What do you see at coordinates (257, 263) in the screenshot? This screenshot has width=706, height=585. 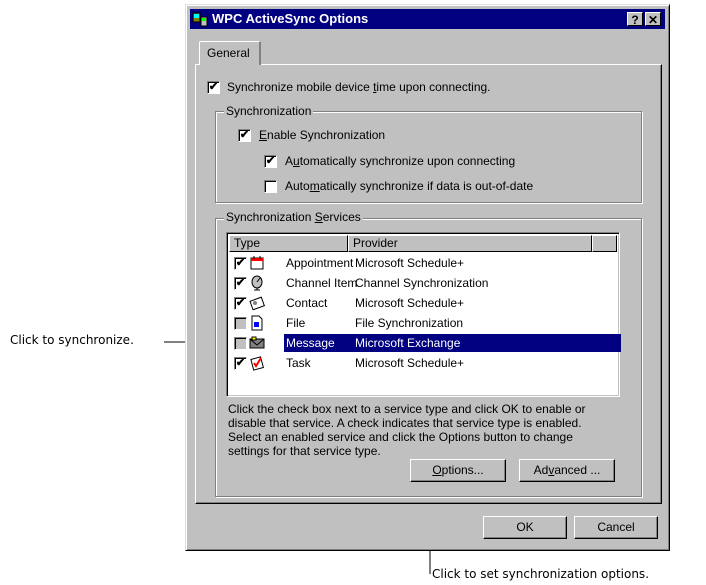 I see `calendar-icon` at bounding box center [257, 263].